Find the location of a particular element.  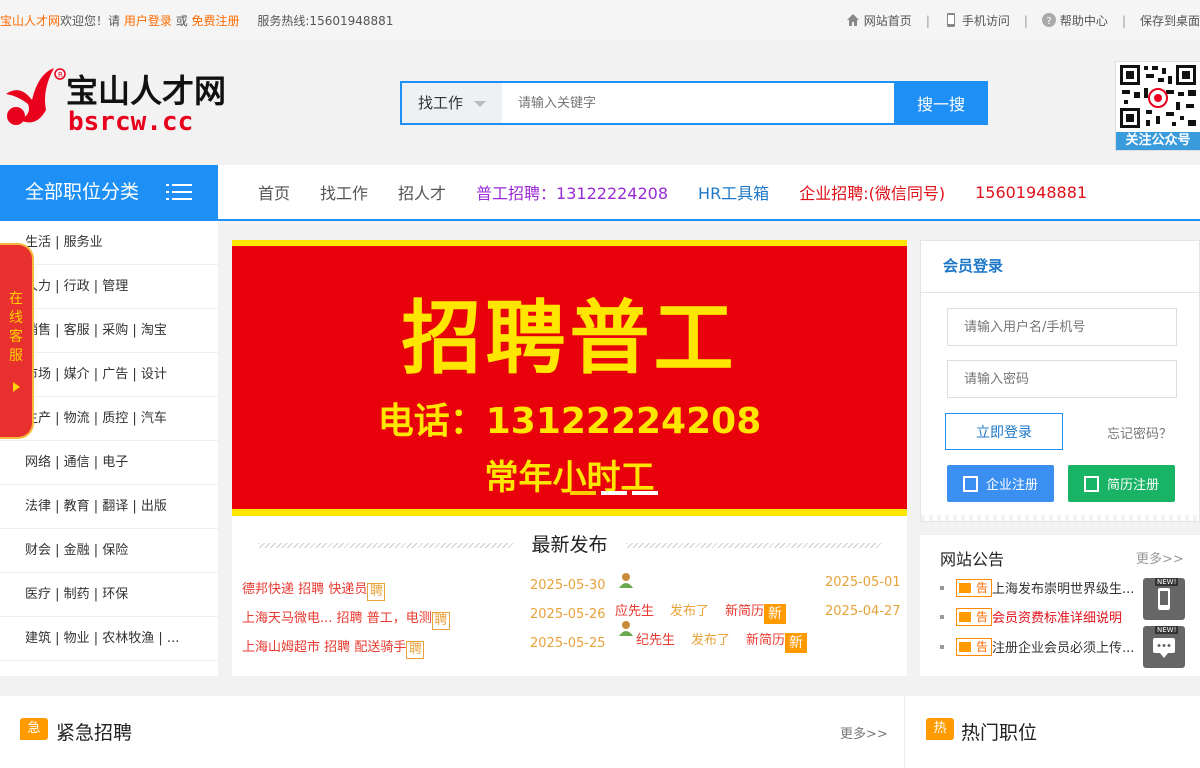

resume-post-row: 纪先生 发布了 新简历新 is located at coordinates (722, 641).